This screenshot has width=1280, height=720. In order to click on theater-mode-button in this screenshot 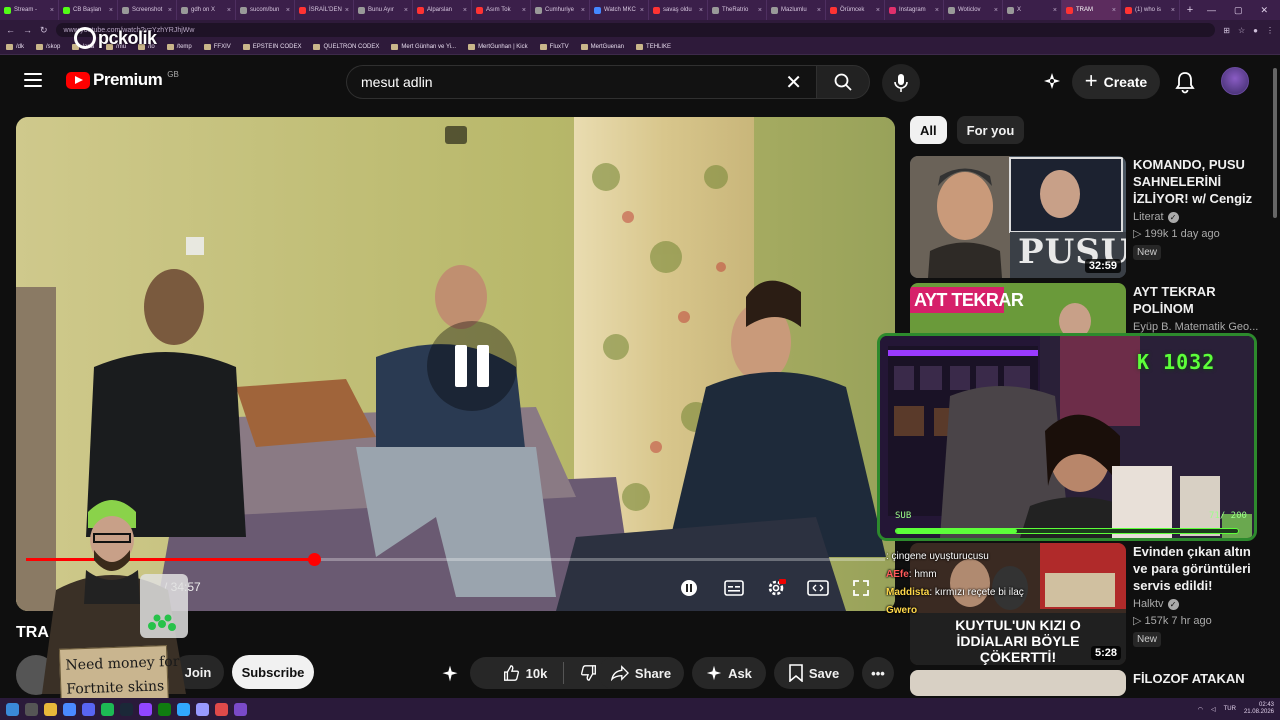, I will do `click(818, 588)`.